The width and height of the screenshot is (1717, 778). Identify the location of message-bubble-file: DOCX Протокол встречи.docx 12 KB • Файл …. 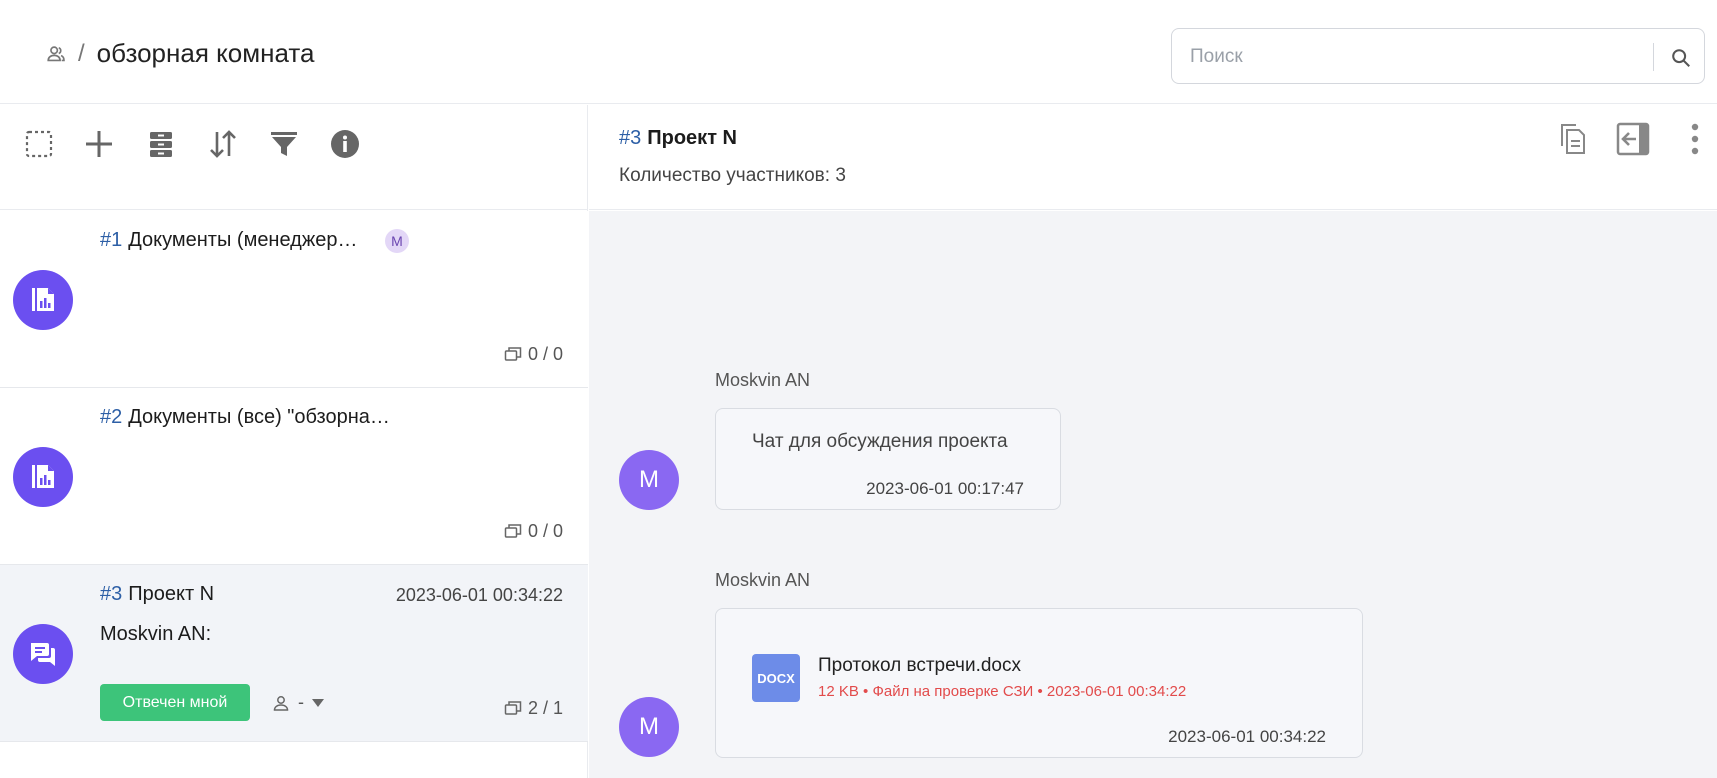
(1039, 683).